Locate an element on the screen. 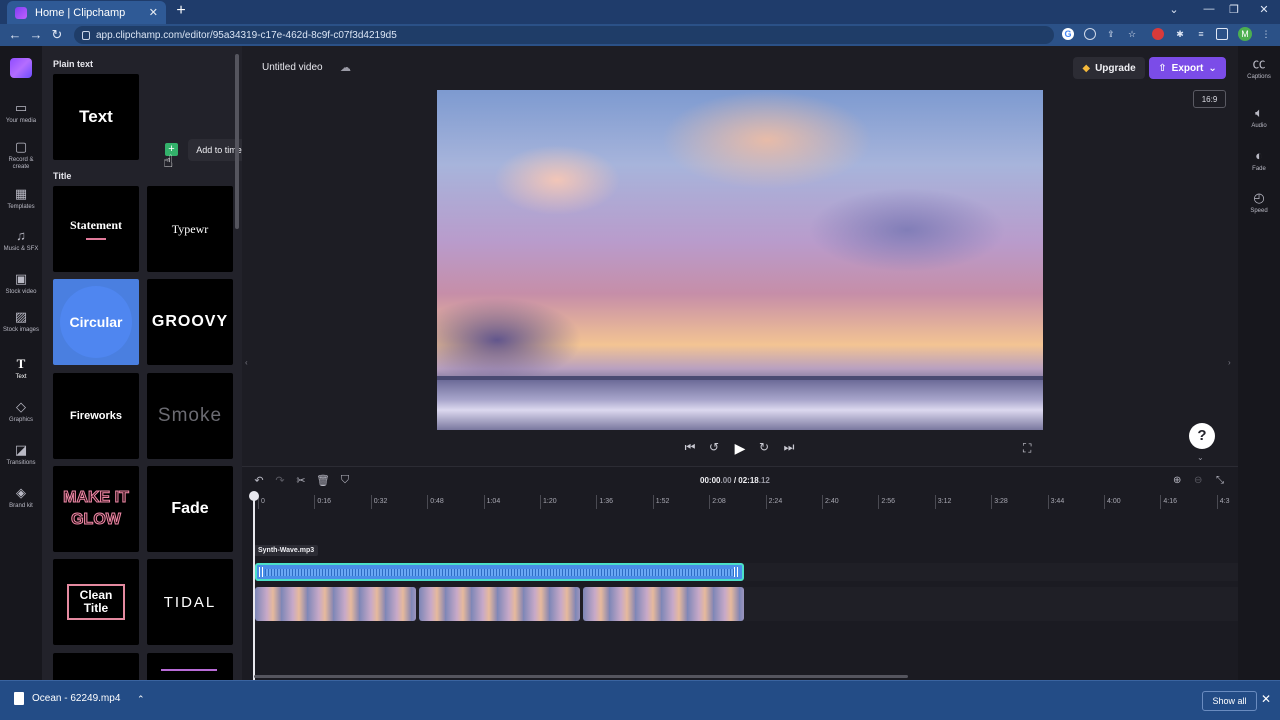 The width and height of the screenshot is (1280, 720). text-card-plain: Text is located at coordinates (96, 117).